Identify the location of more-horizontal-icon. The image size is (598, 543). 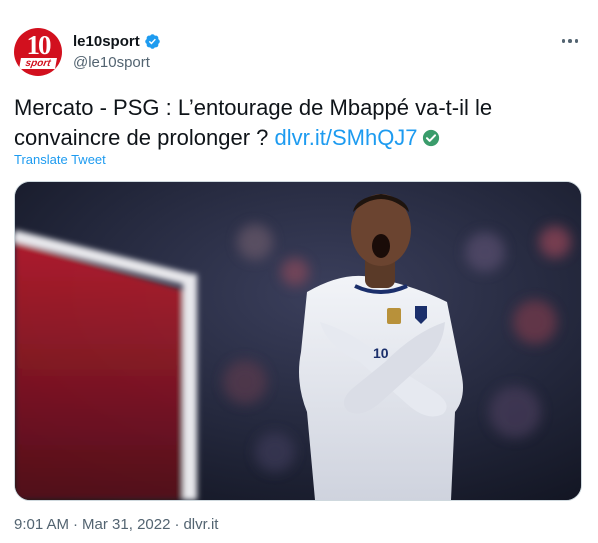
(563, 41).